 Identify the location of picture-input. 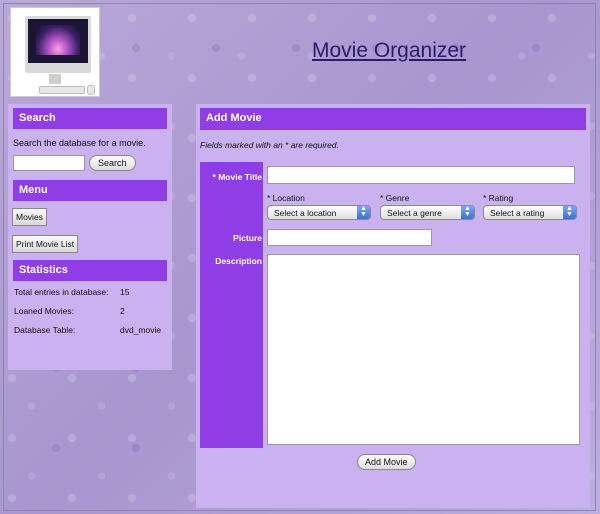
(349, 237).